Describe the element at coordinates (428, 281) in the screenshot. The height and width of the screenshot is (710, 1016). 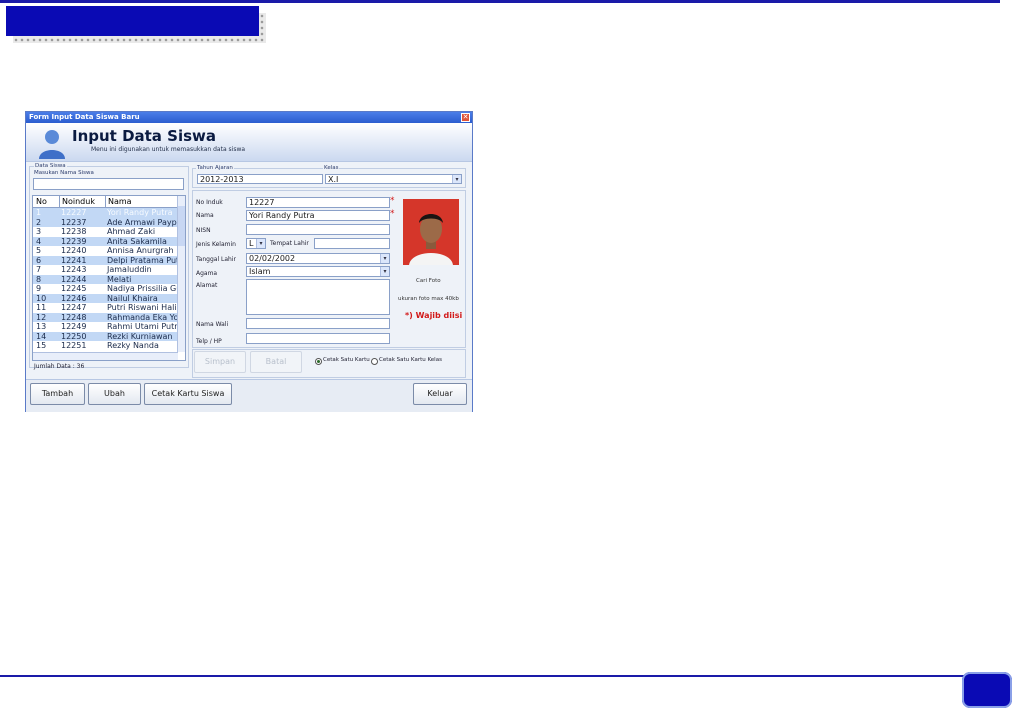
I see `cari-foto-link: Cari Foto` at that location.